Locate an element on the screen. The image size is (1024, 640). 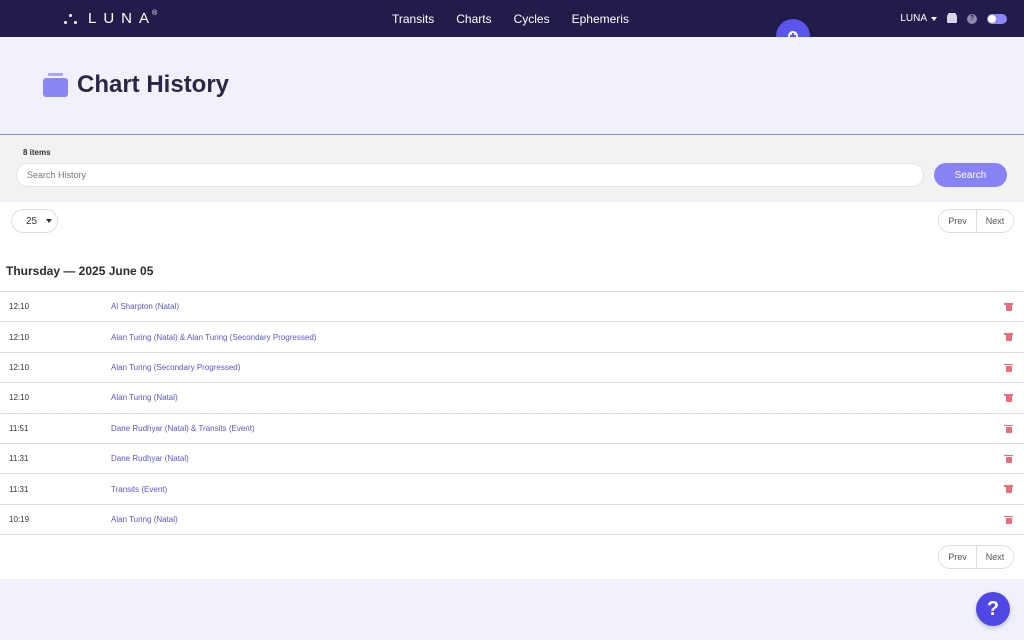
history-row: 11:31 Dane Rudhyar (Natal) is located at coordinates (512, 459).